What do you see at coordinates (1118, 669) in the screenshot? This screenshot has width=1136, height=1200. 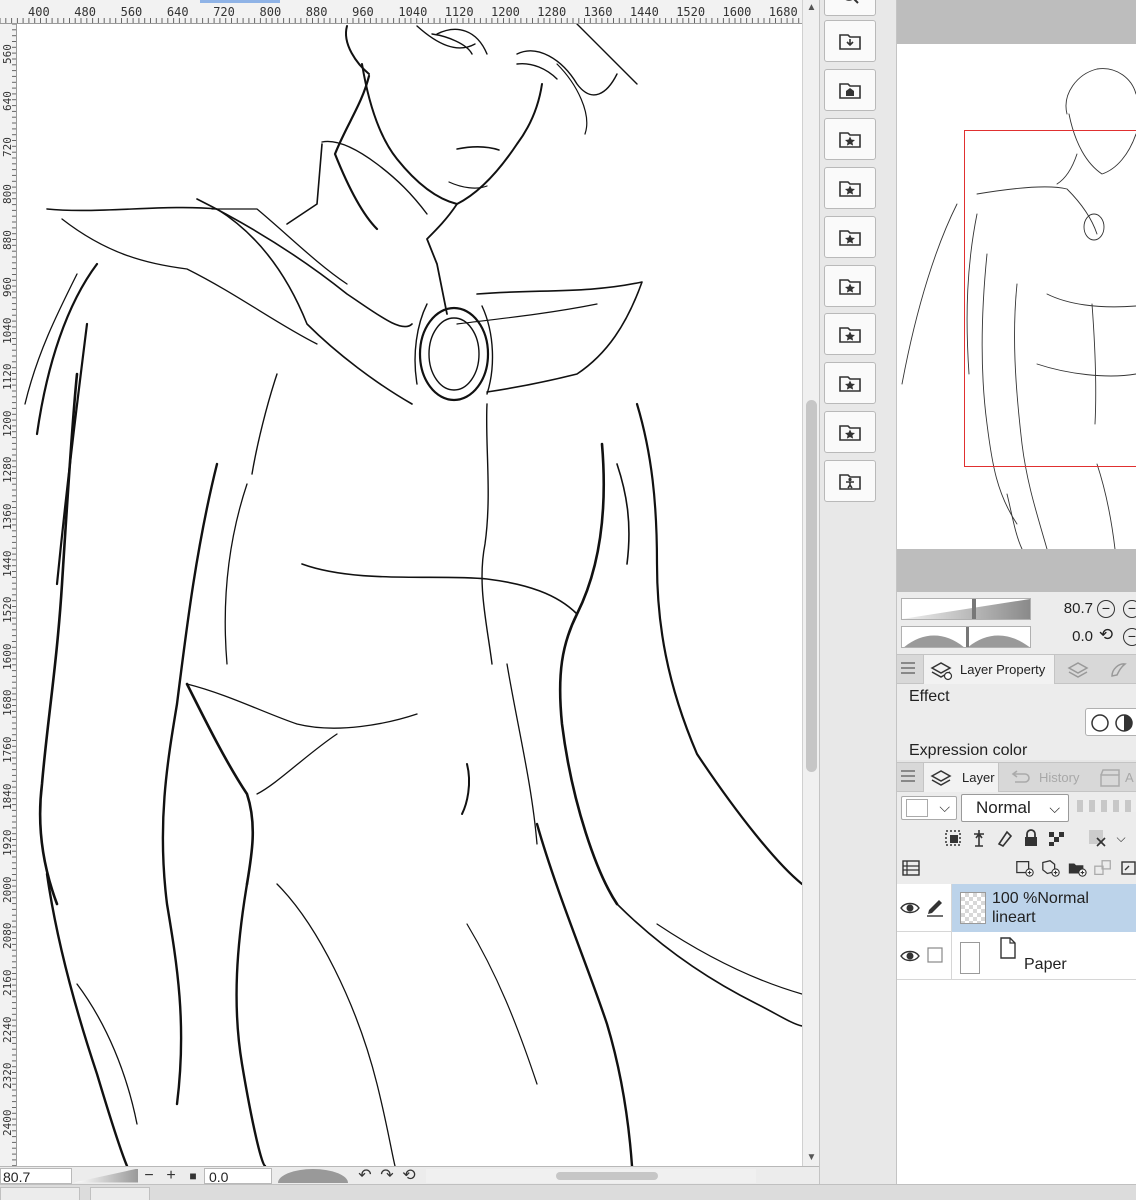 I see `tab-color` at bounding box center [1118, 669].